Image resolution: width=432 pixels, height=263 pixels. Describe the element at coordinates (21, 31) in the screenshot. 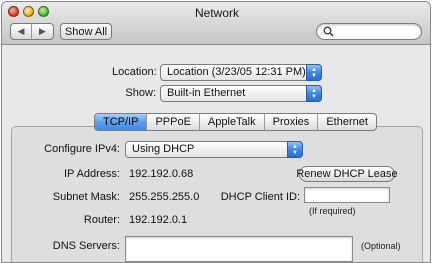

I see `back-arrow-icon: ◀` at that location.